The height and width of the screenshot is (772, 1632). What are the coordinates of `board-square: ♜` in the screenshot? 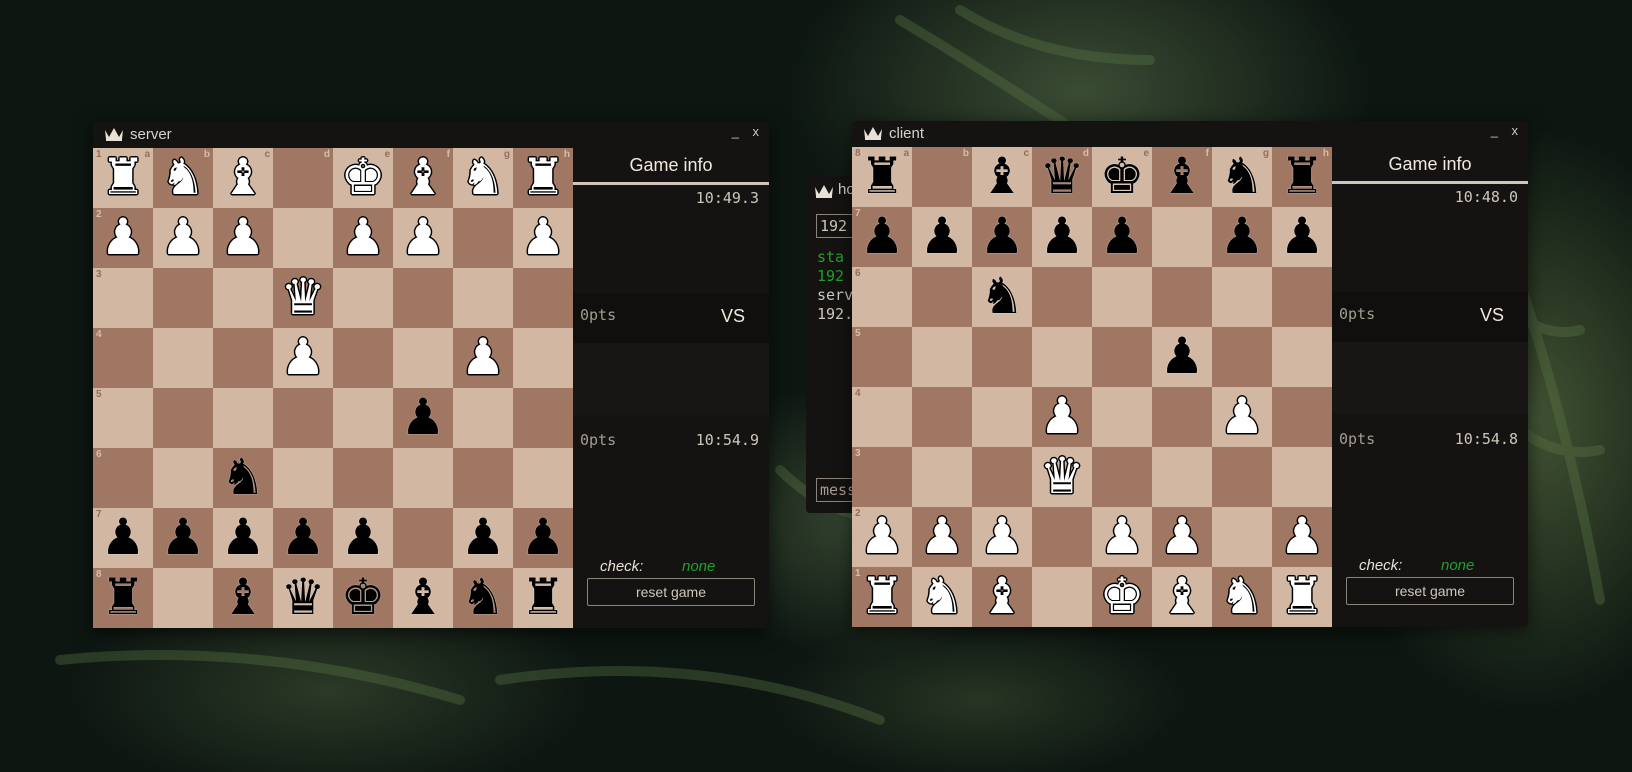 It's located at (543, 598).